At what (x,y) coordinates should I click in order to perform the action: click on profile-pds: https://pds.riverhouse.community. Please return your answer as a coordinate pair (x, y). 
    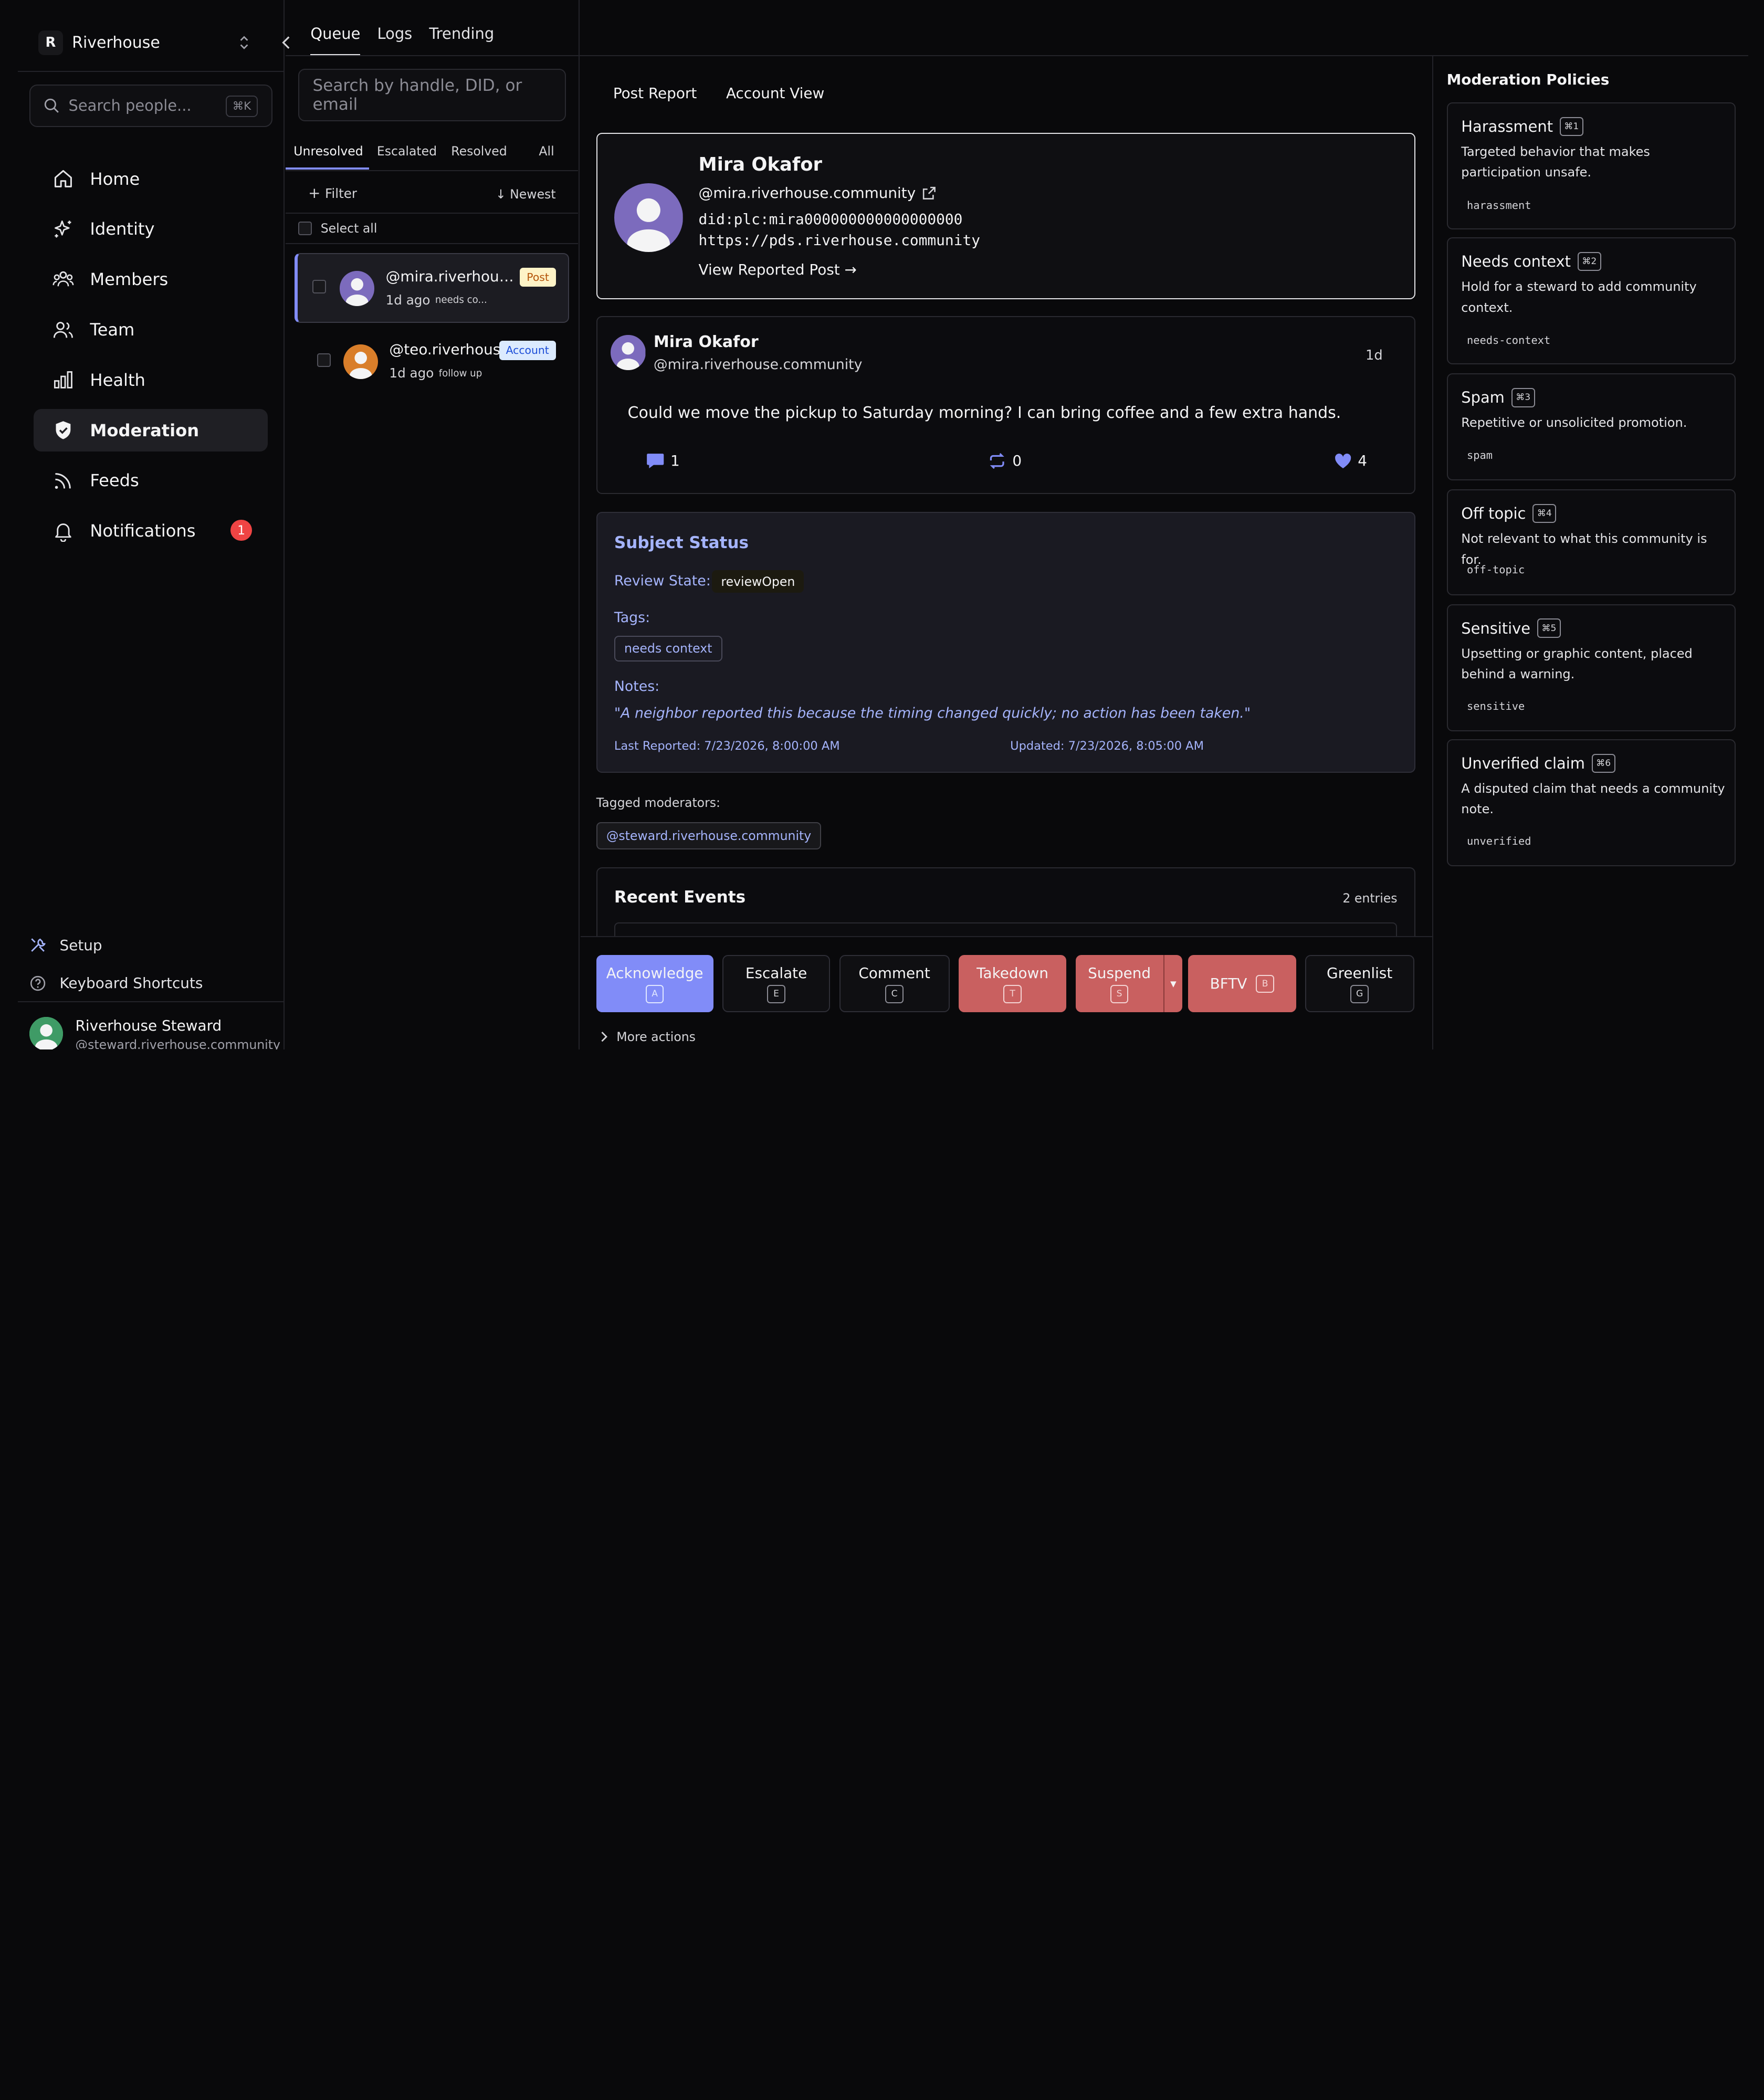
    Looking at the image, I should click on (839, 240).